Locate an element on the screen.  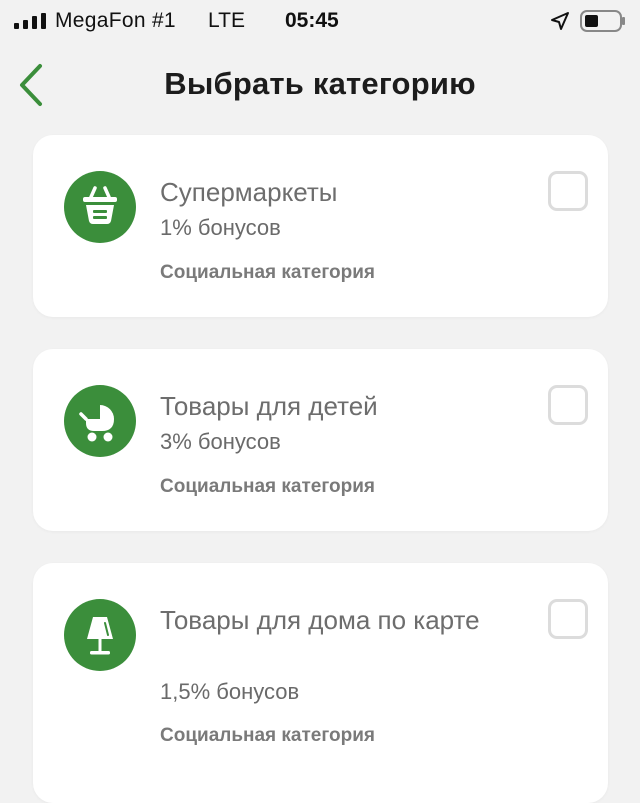
nav-bar: Выбрать категорию is located at coordinates (320, 85).